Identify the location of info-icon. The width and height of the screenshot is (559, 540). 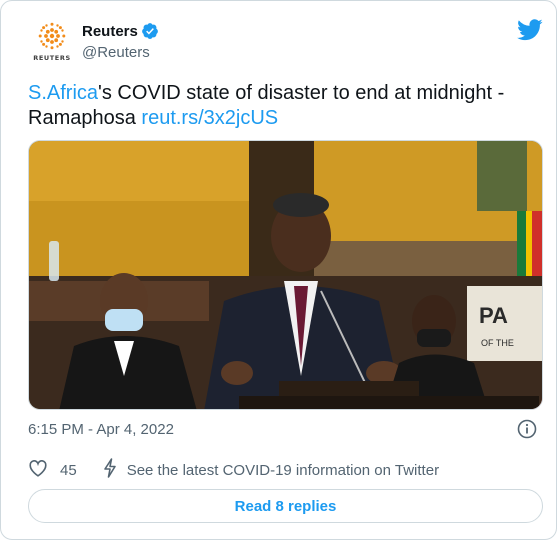
(527, 429).